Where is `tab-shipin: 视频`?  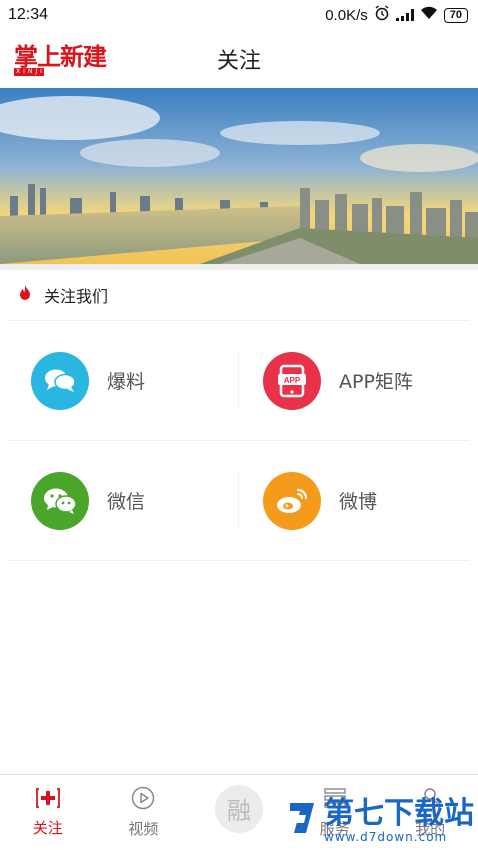 tab-shipin: 视频 is located at coordinates (144, 812).